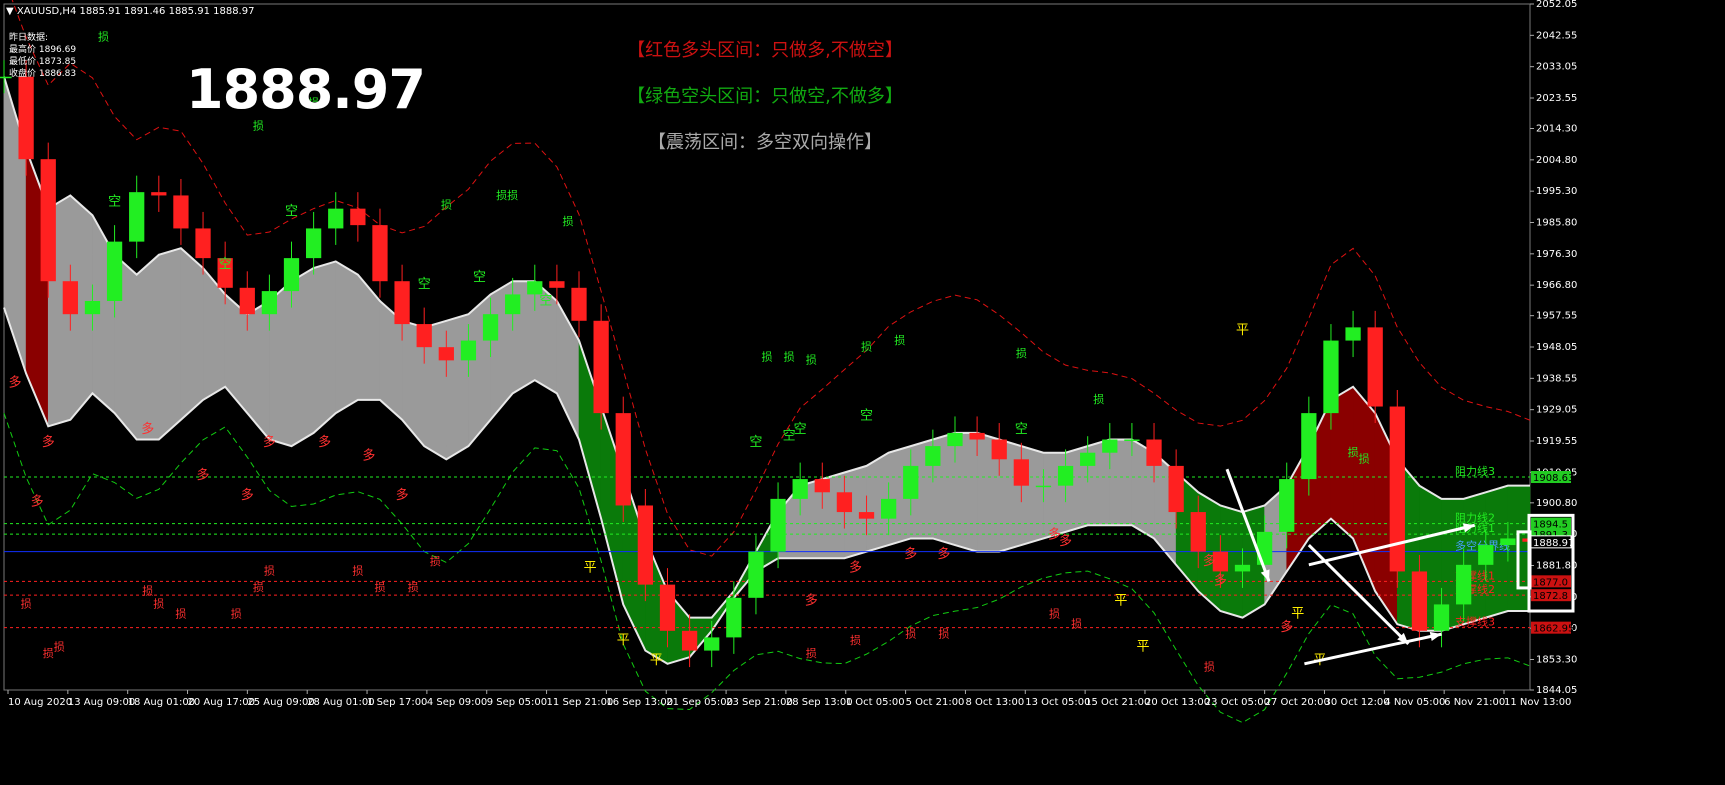 This screenshot has width=1725, height=785. I want to click on stop-marker-20: 损, so click(158, 604).